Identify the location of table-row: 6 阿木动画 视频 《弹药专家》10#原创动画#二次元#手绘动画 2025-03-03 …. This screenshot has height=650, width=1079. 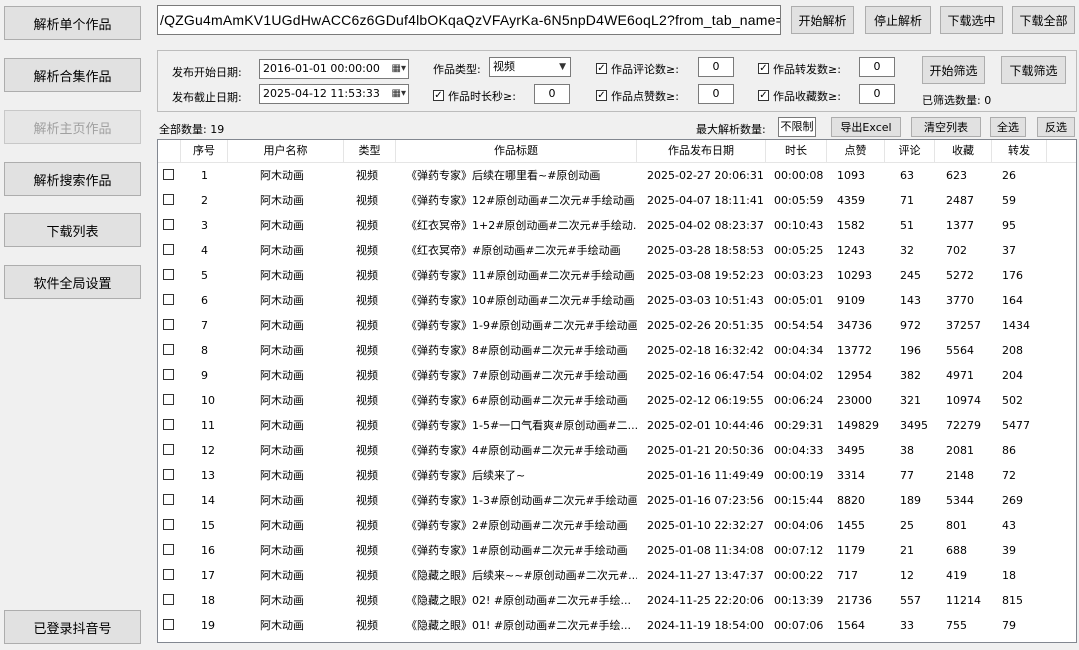
(617, 300).